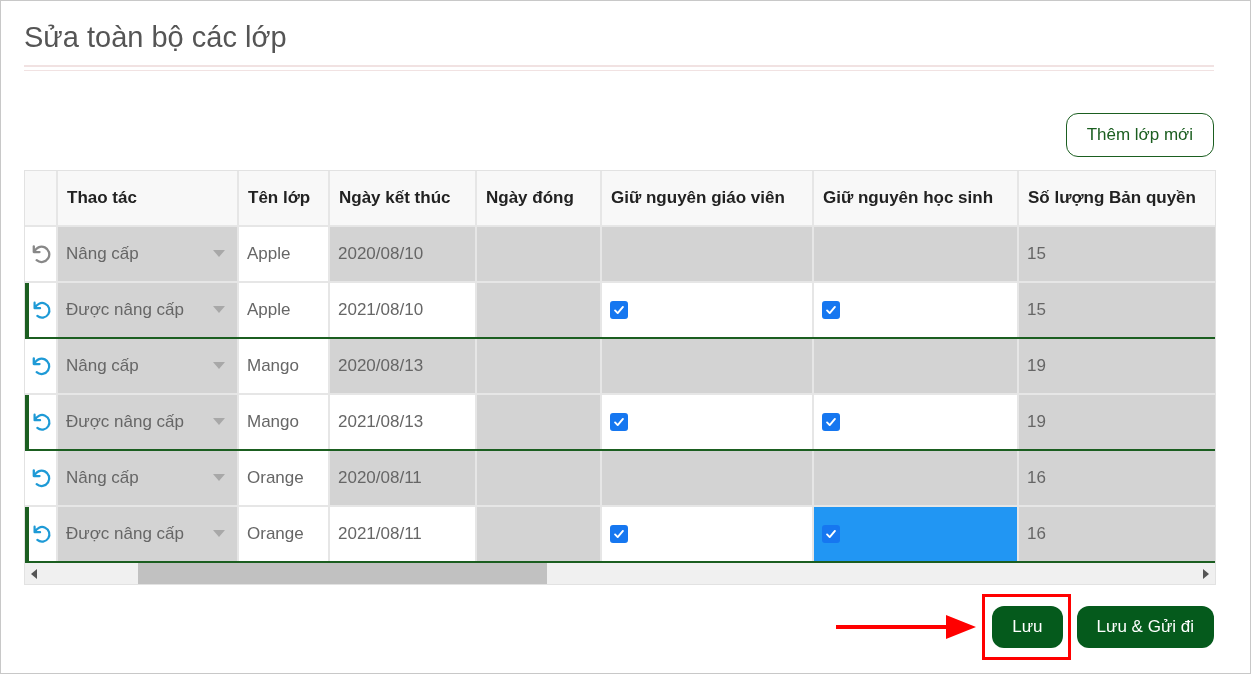 The width and height of the screenshot is (1251, 674). I want to click on page-title: Sửa toàn bộ các lớp, so click(156, 37).